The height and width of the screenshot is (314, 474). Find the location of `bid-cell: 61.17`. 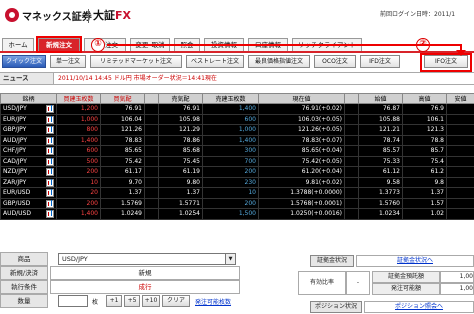

bid-cell: 61.17 is located at coordinates (122, 172).